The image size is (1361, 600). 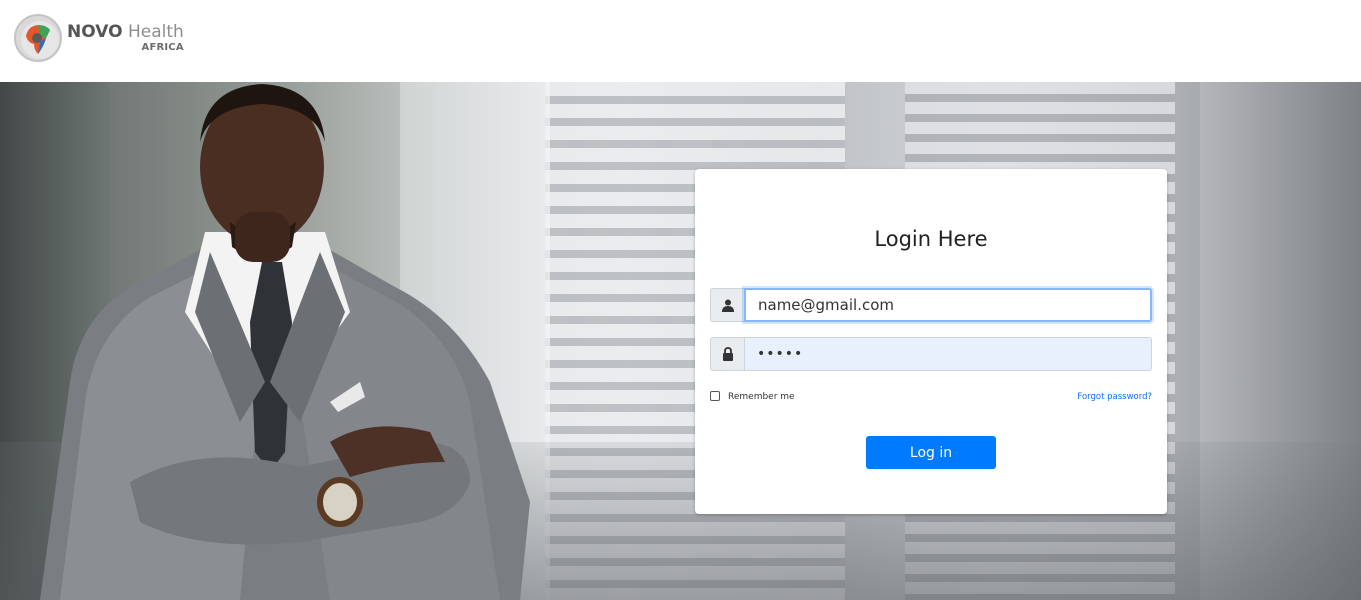 I want to click on password-field: •••••, so click(x=931, y=354).